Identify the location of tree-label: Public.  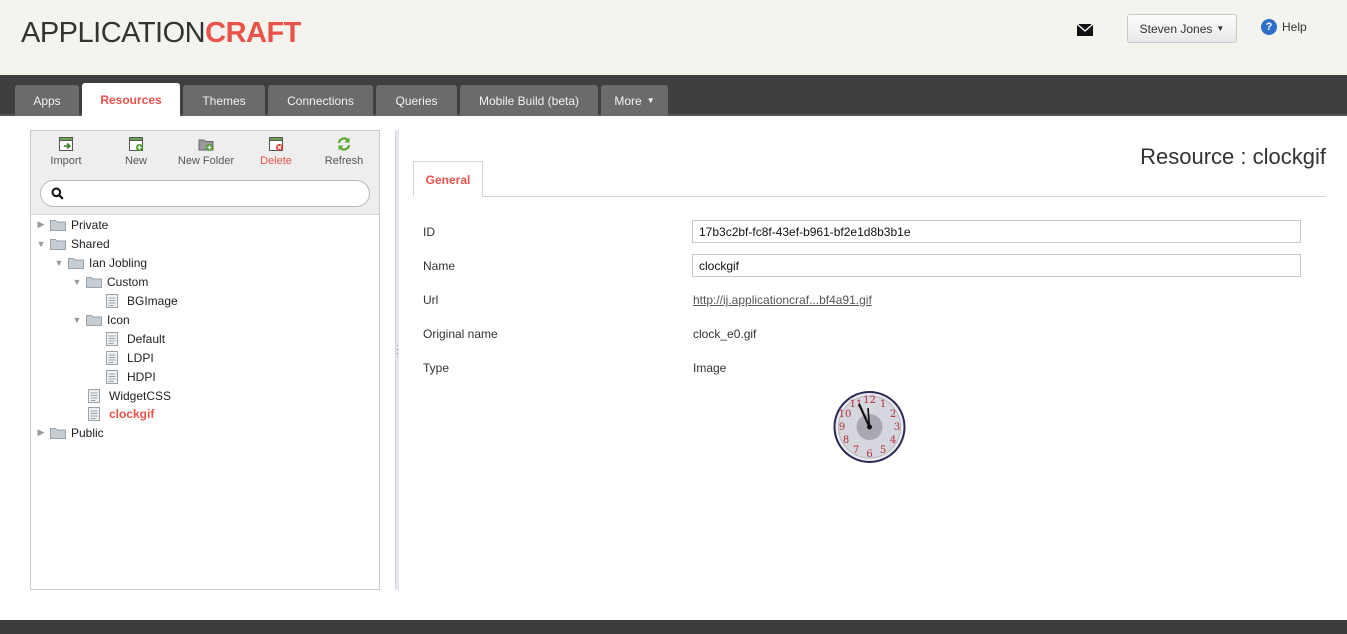
(87, 432).